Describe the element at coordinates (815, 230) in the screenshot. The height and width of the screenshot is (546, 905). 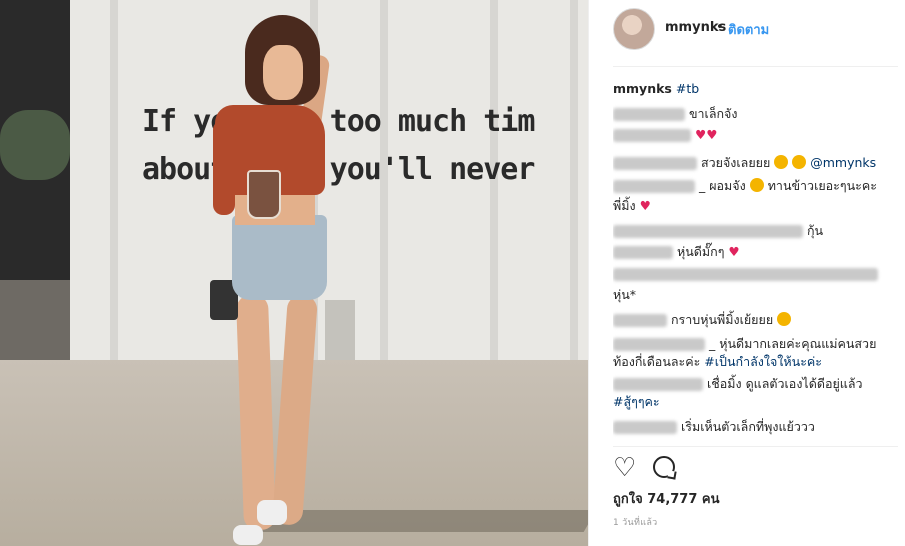
I see `comment-text: กุ้น` at that location.